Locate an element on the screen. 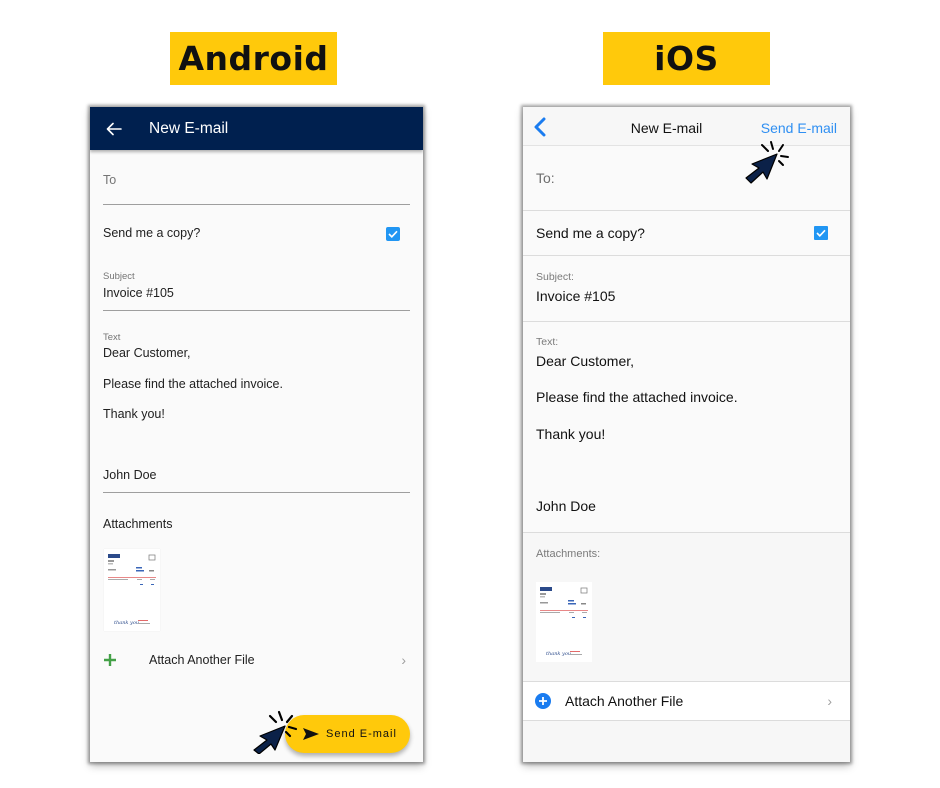  send-email-fab: Send E-mail is located at coordinates (347, 734).